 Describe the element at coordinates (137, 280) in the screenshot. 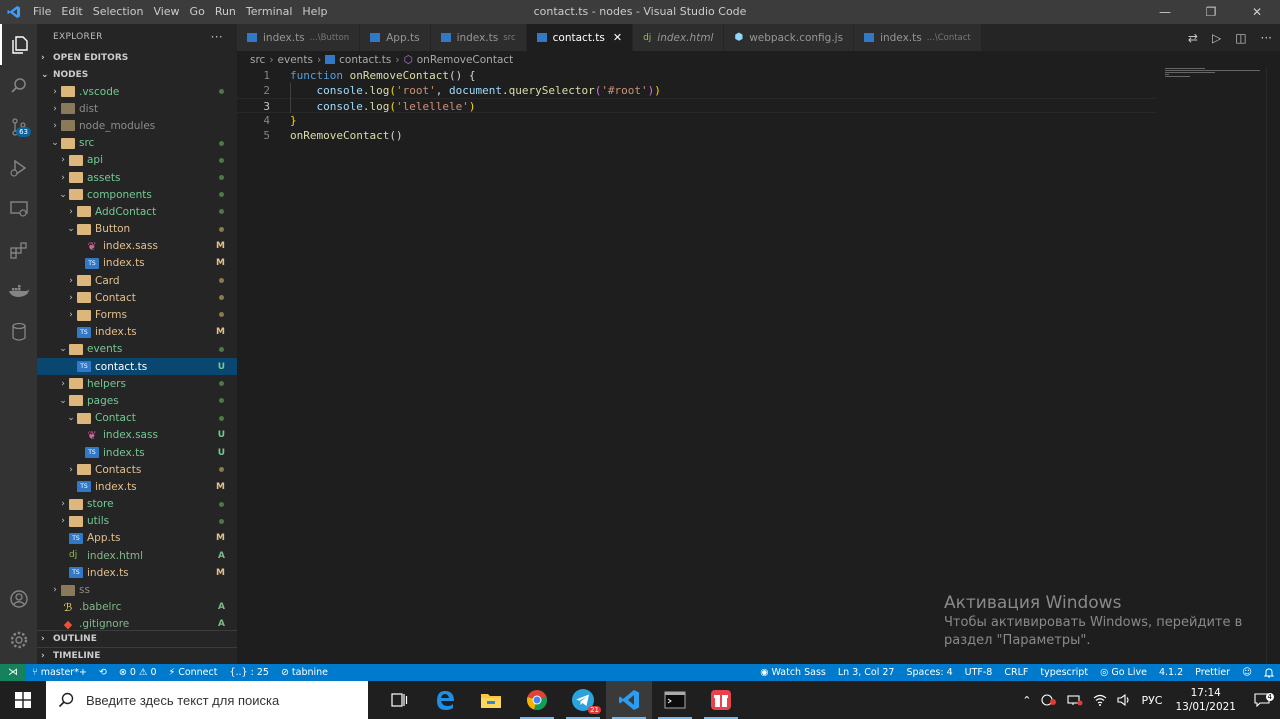

I see `tree-folder: › Card` at that location.